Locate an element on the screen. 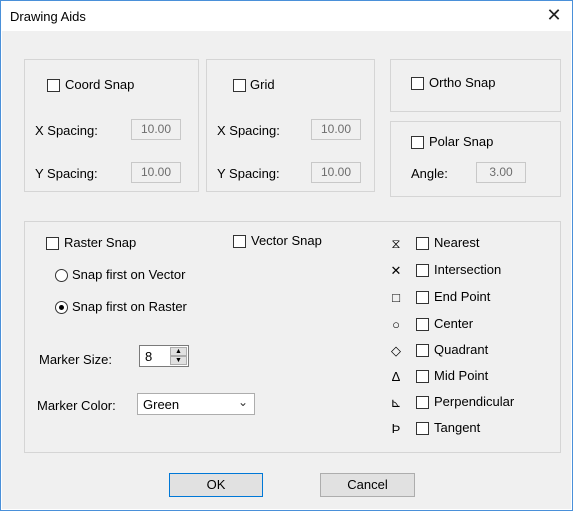  vector-snap-checkbox is located at coordinates (239, 241).